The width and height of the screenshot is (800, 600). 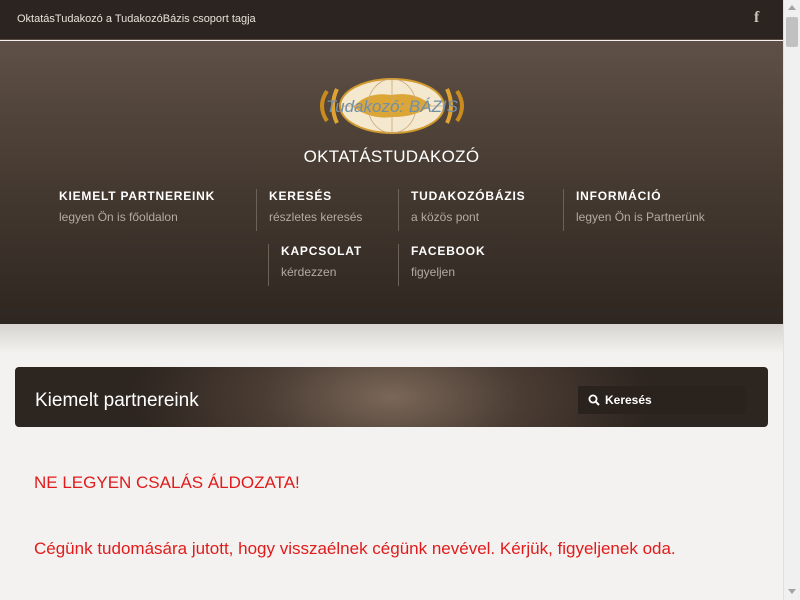 What do you see at coordinates (792, 7) in the screenshot?
I see `scroll-up-icon` at bounding box center [792, 7].